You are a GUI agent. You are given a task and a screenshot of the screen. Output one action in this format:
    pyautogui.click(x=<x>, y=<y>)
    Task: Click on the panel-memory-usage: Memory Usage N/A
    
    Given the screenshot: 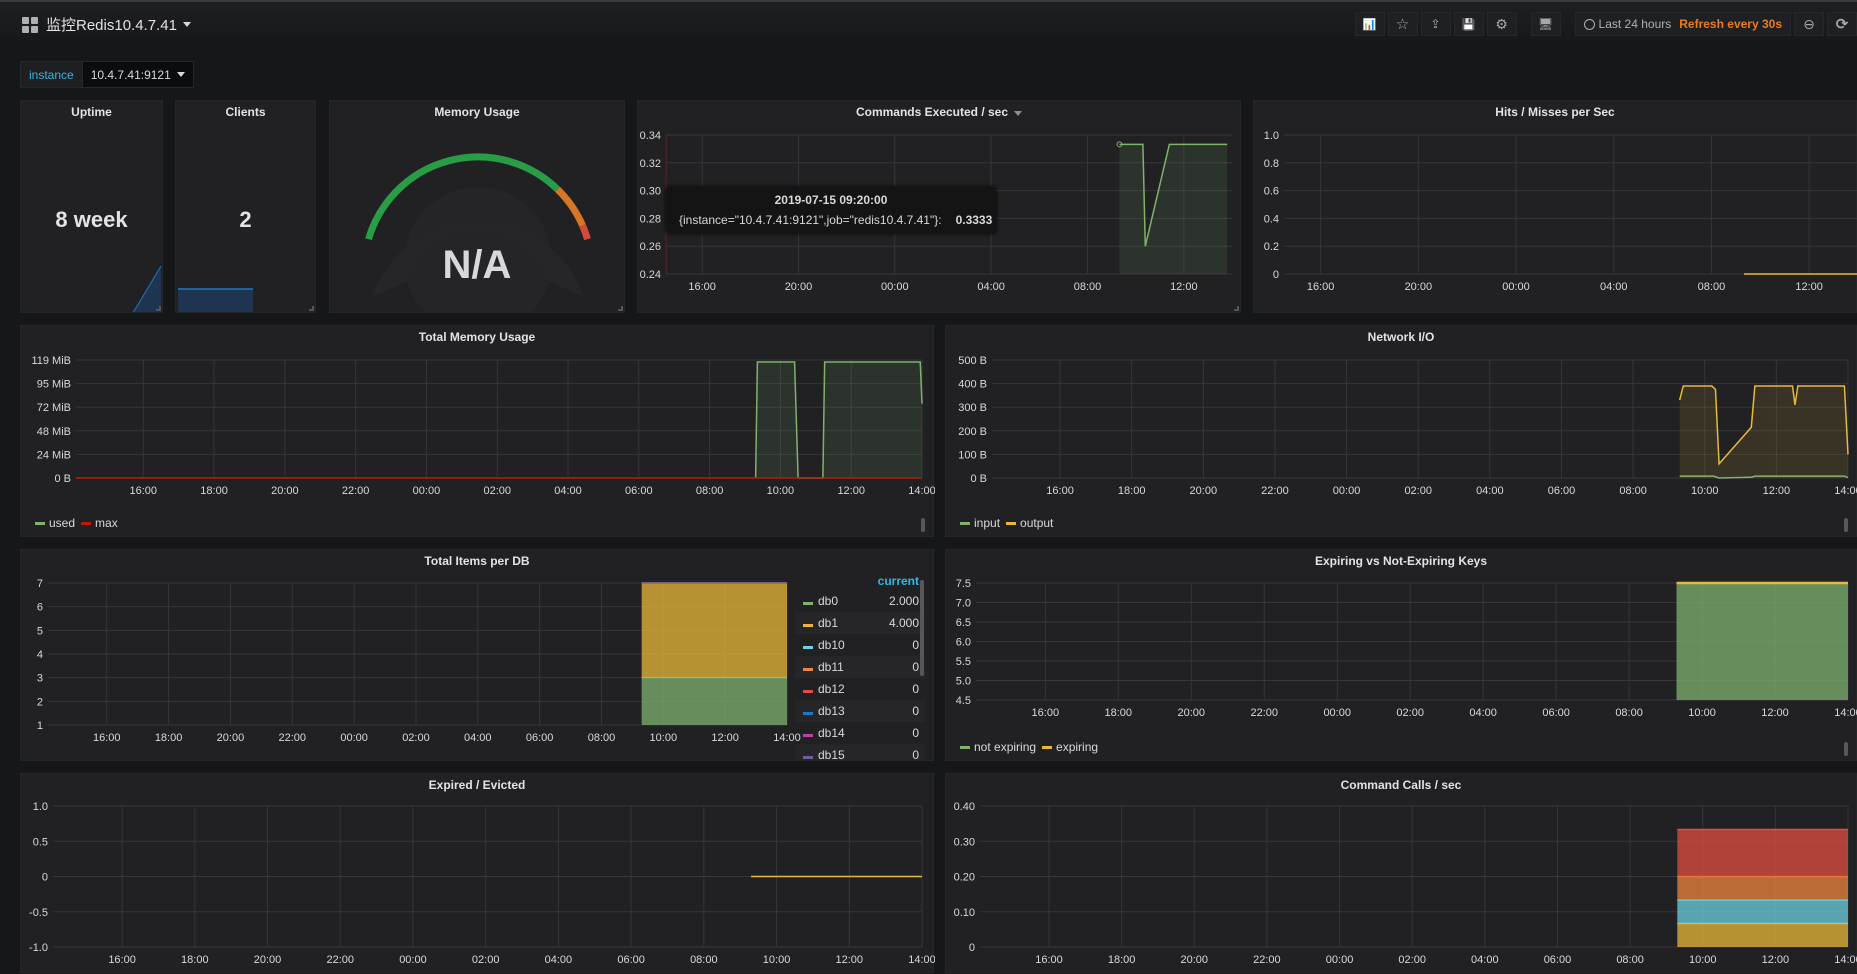 What is the action you would take?
    pyautogui.click(x=477, y=206)
    